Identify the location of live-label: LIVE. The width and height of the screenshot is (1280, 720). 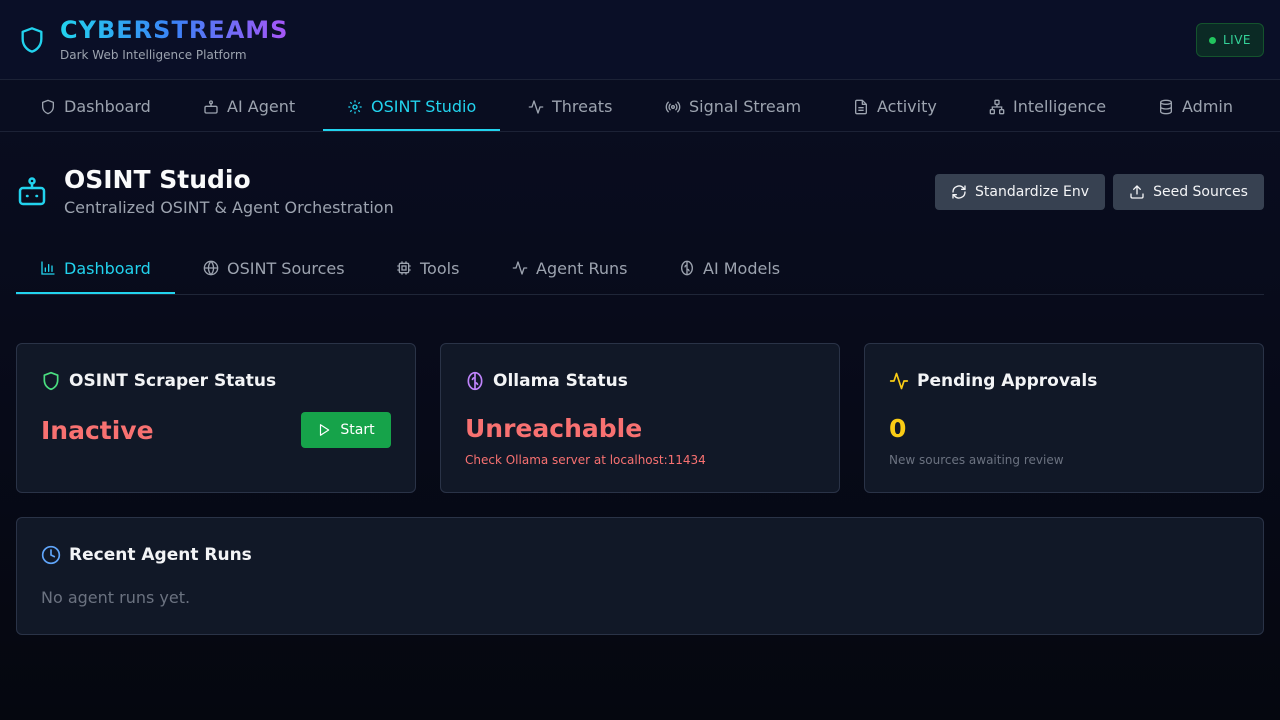
(1236, 40).